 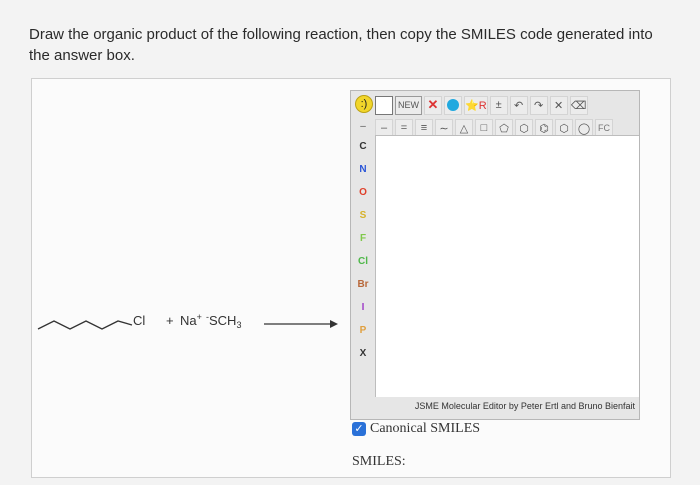 I want to click on element-p-button: P, so click(x=363, y=330).